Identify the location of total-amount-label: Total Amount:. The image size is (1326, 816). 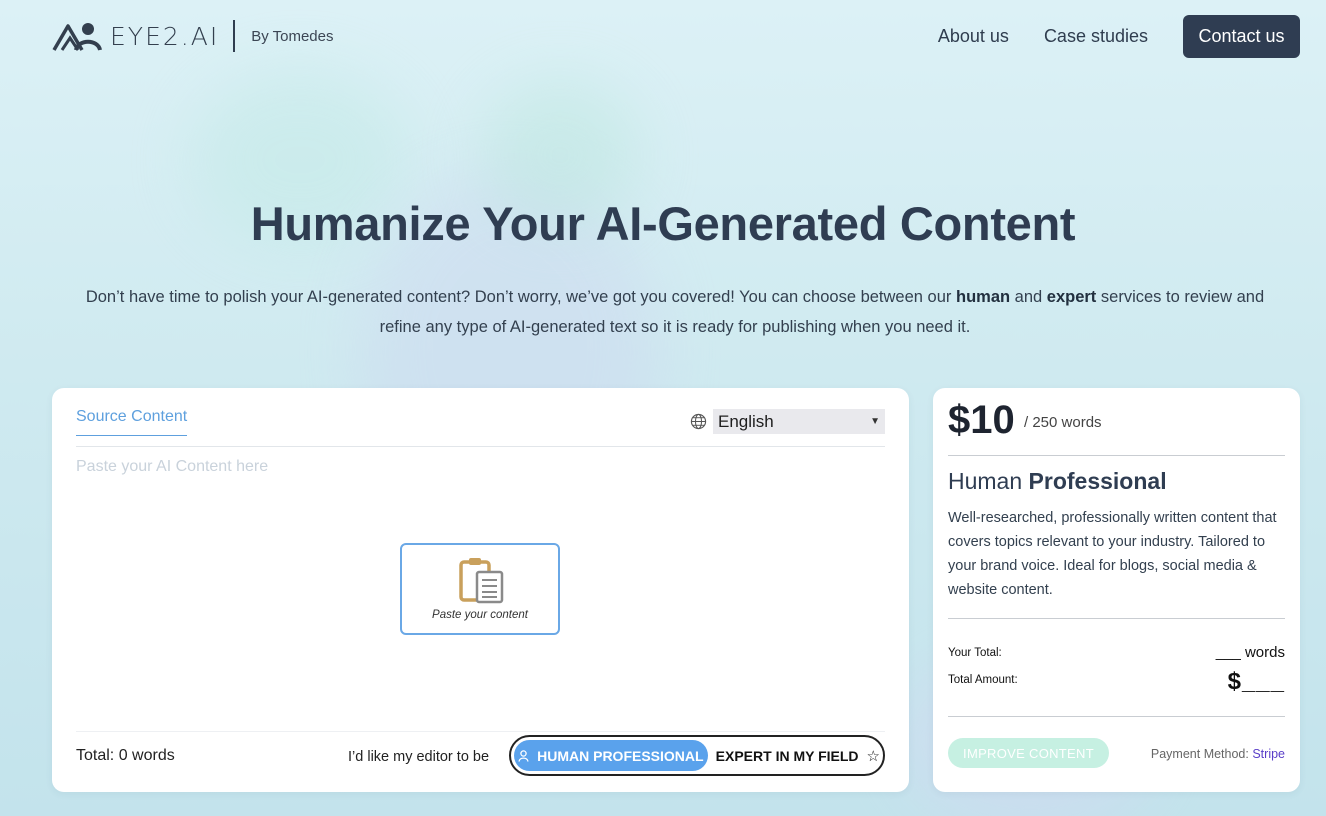
(983, 680).